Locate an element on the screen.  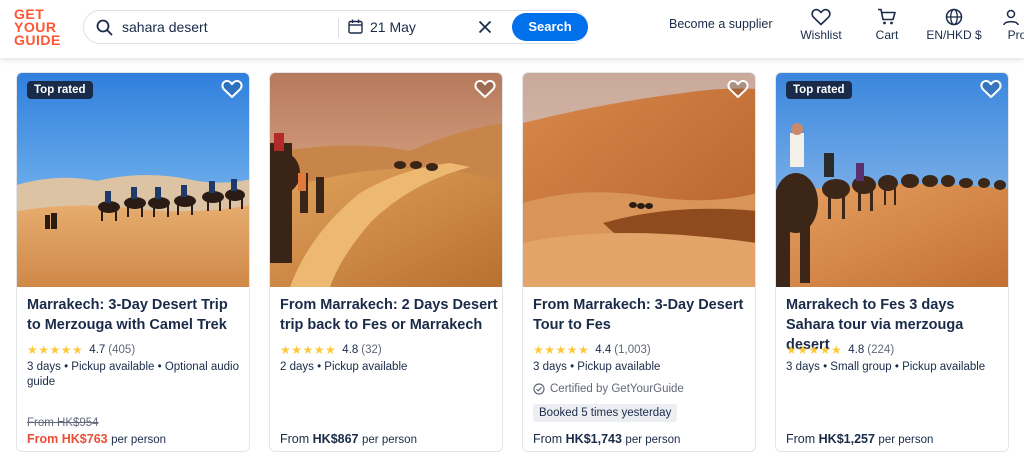
original-price: From HK$954 is located at coordinates (63, 423).